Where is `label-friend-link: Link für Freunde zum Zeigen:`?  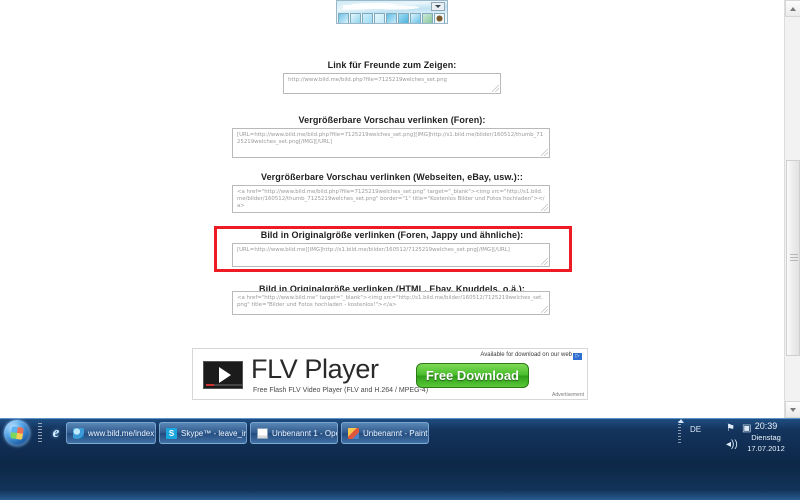 label-friend-link: Link für Freunde zum Zeigen: is located at coordinates (392, 65).